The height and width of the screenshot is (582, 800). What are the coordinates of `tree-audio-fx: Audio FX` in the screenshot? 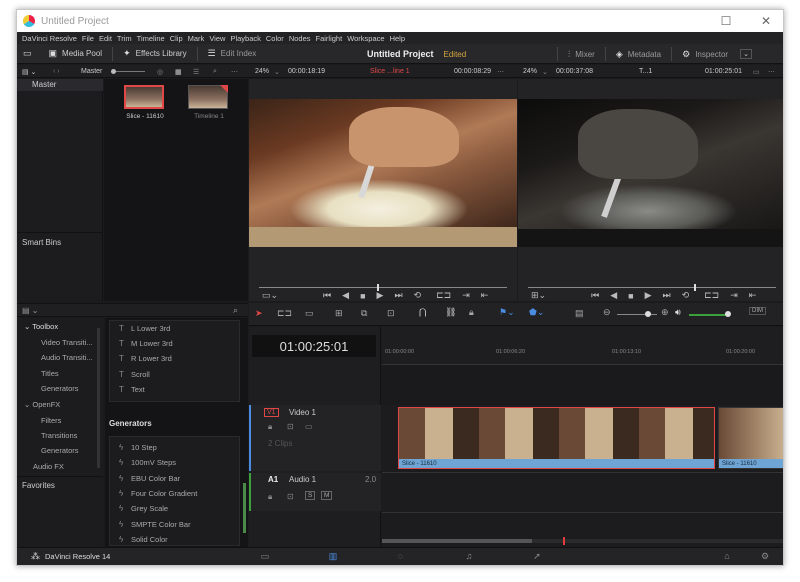 It's located at (48, 466).